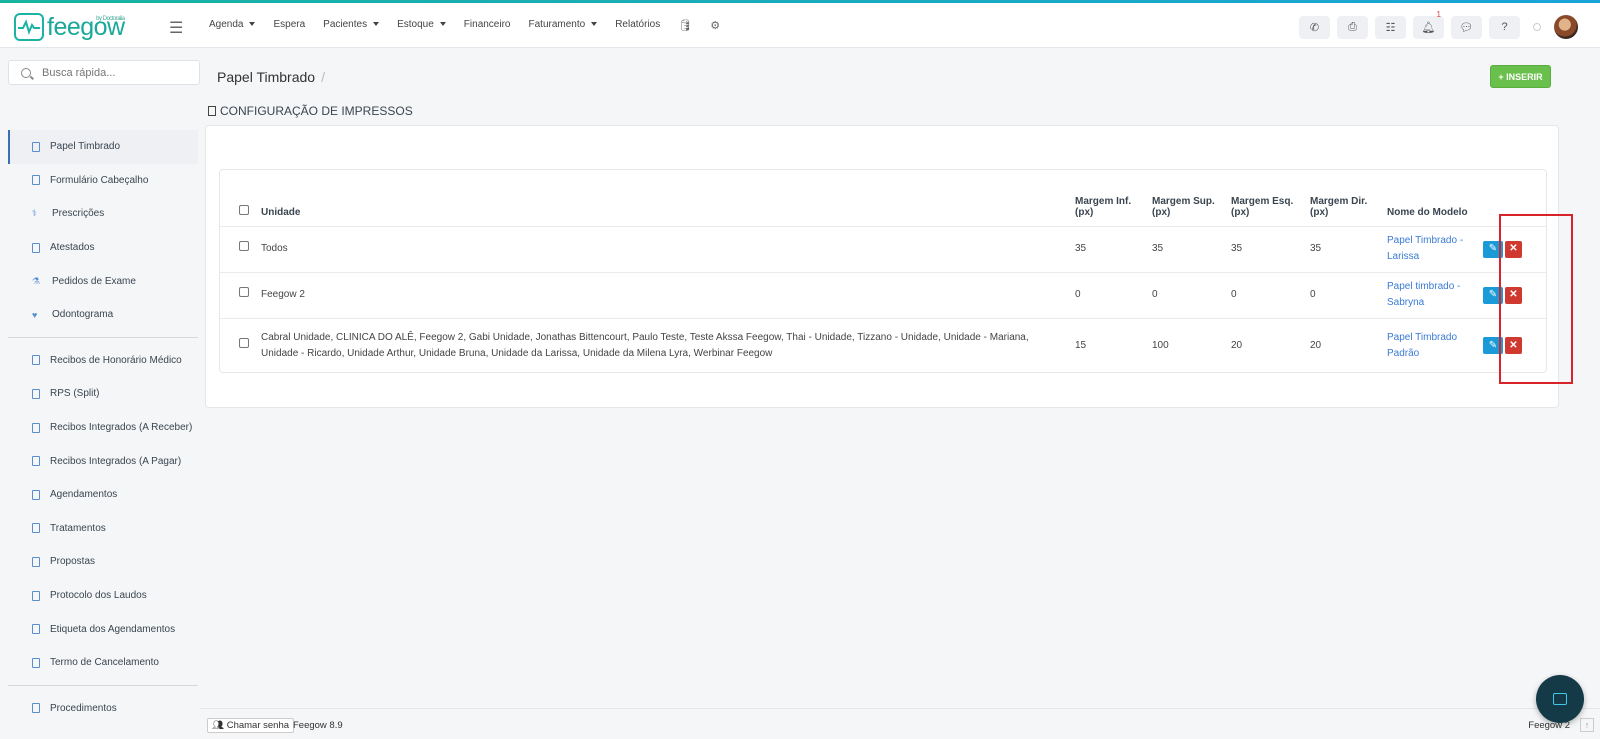 Image resolution: width=1600 pixels, height=739 pixels. Describe the element at coordinates (251, 725) in the screenshot. I see `chamar-senha-button: 👥︎ Chamar senha` at that location.